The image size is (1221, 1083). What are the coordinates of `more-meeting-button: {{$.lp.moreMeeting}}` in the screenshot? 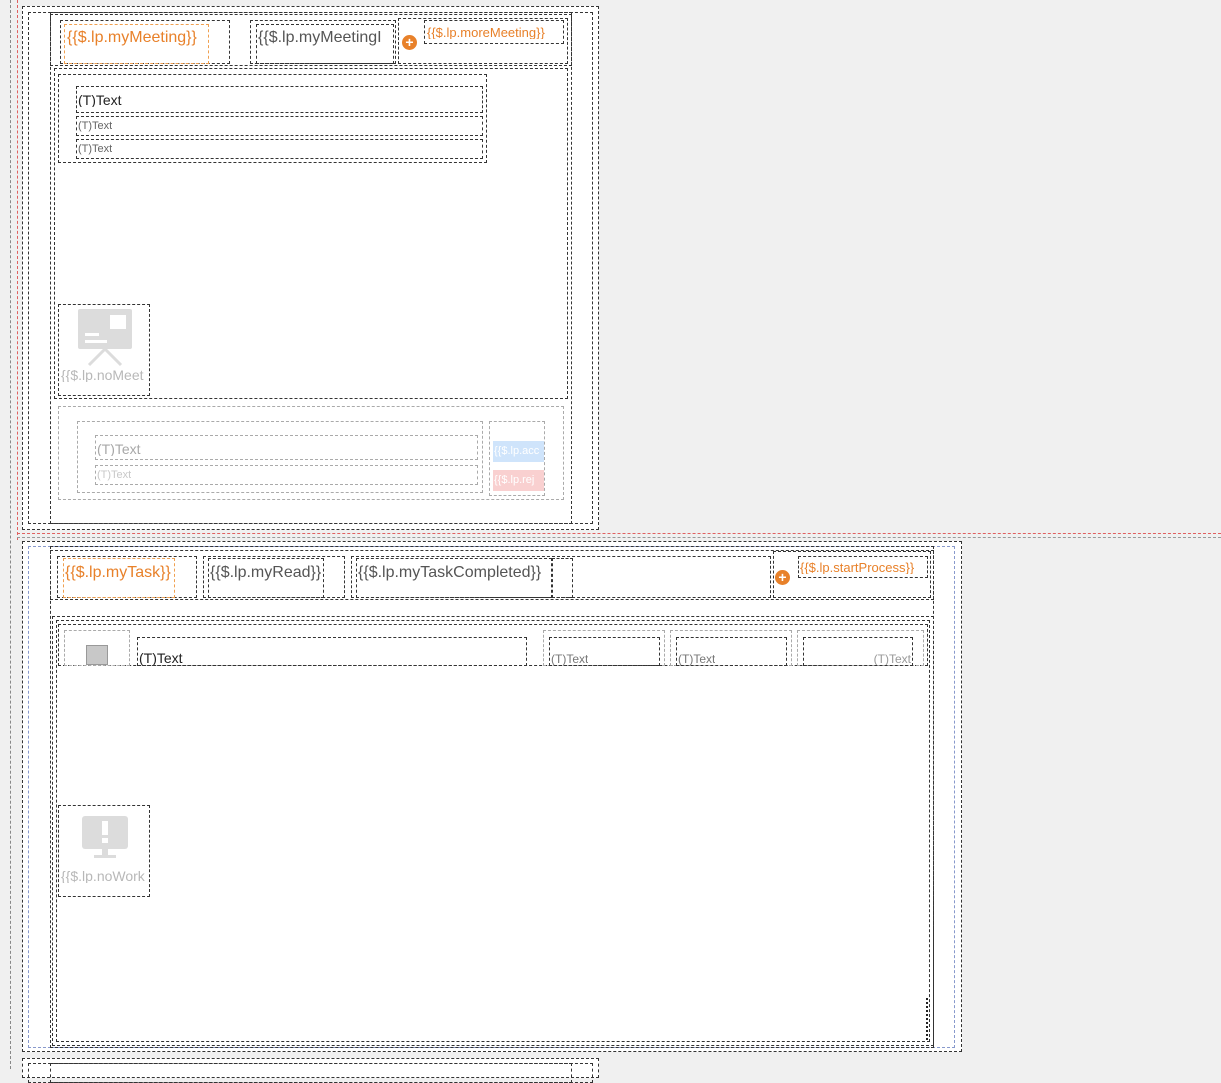 It's located at (494, 32).